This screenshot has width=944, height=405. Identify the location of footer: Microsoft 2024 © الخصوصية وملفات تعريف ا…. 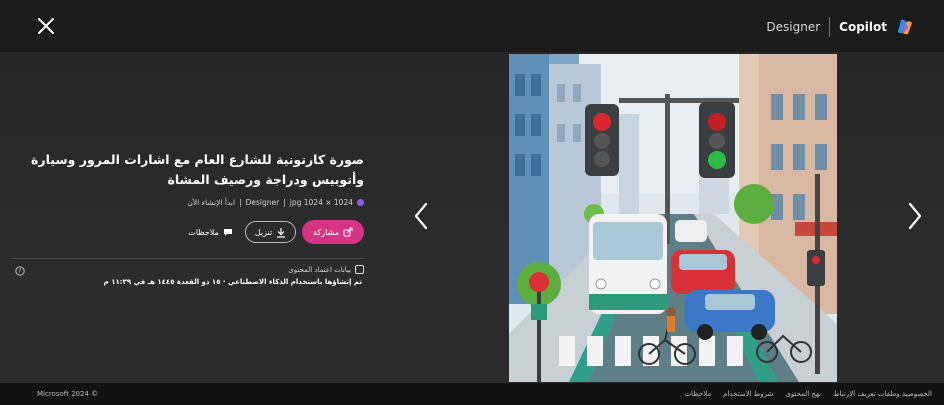
(472, 394).